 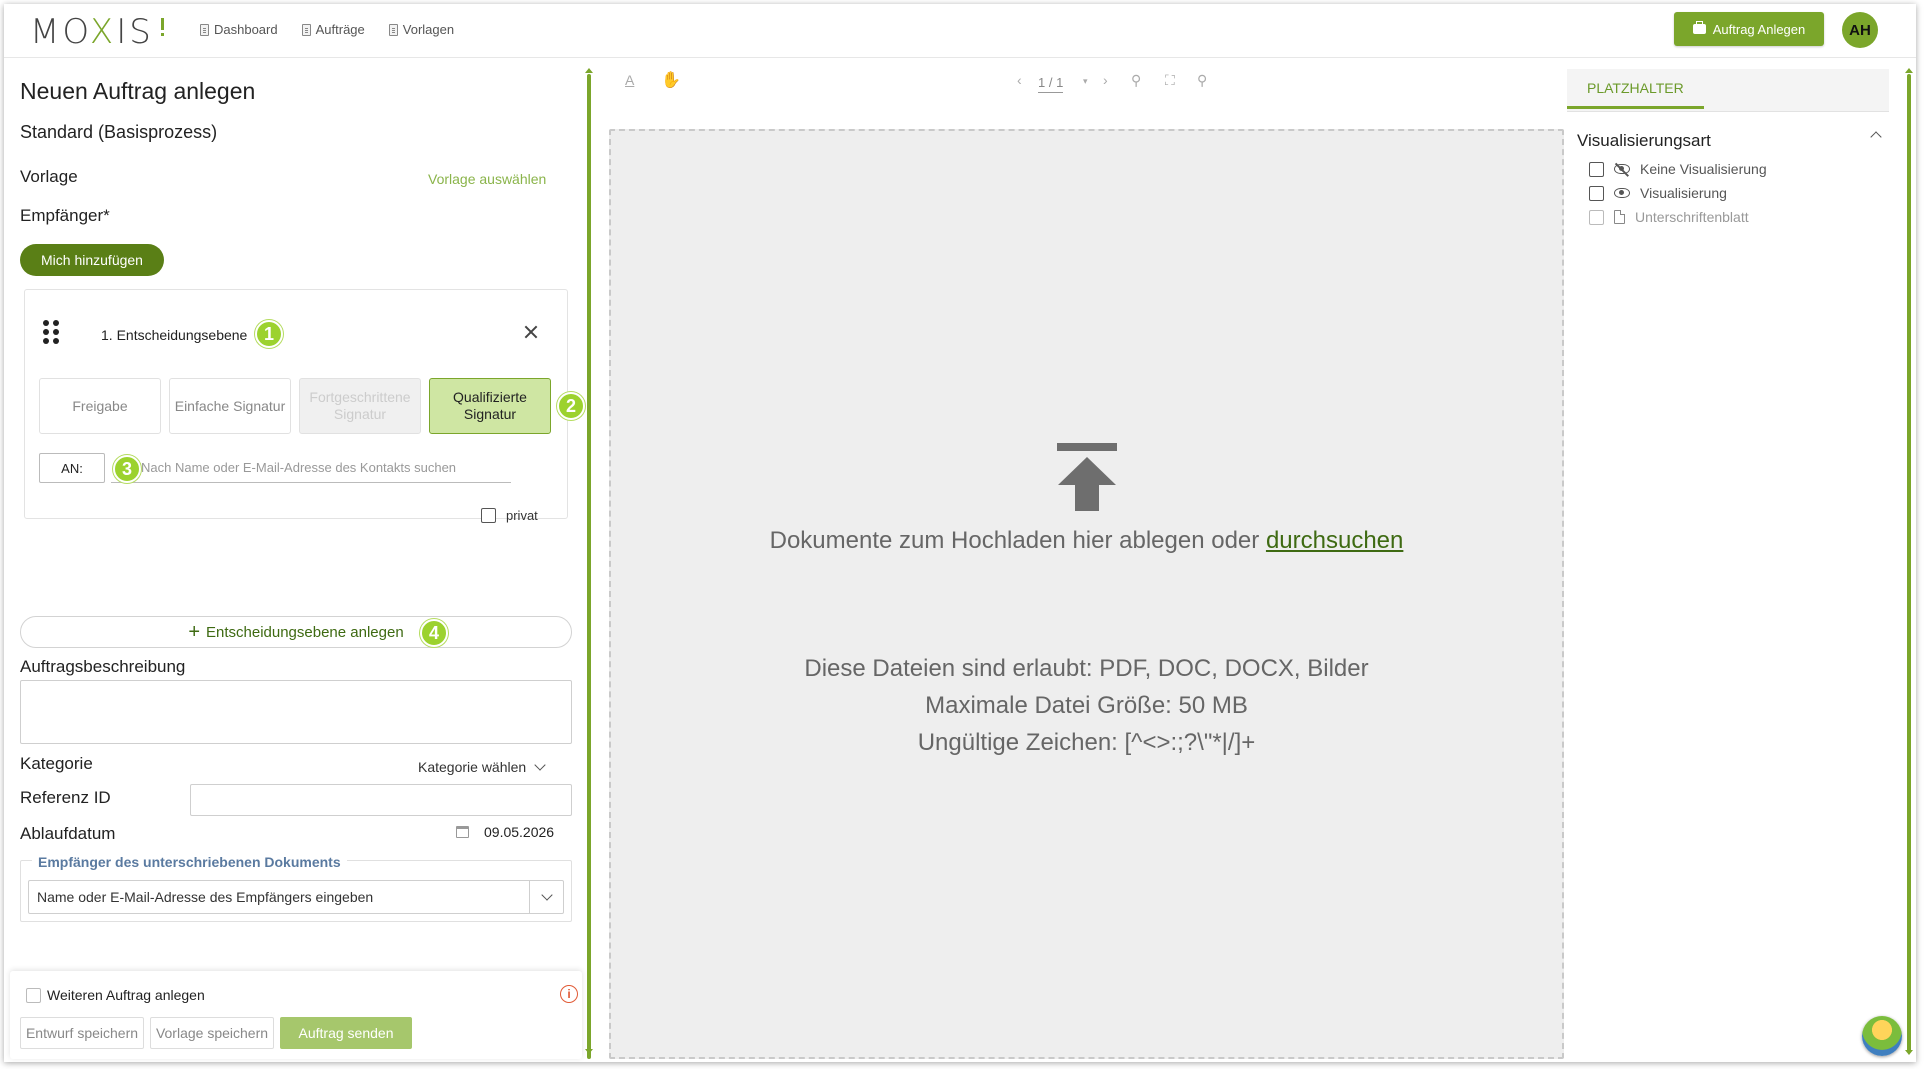 I want to click on template-label: Vorlage, so click(x=49, y=176).